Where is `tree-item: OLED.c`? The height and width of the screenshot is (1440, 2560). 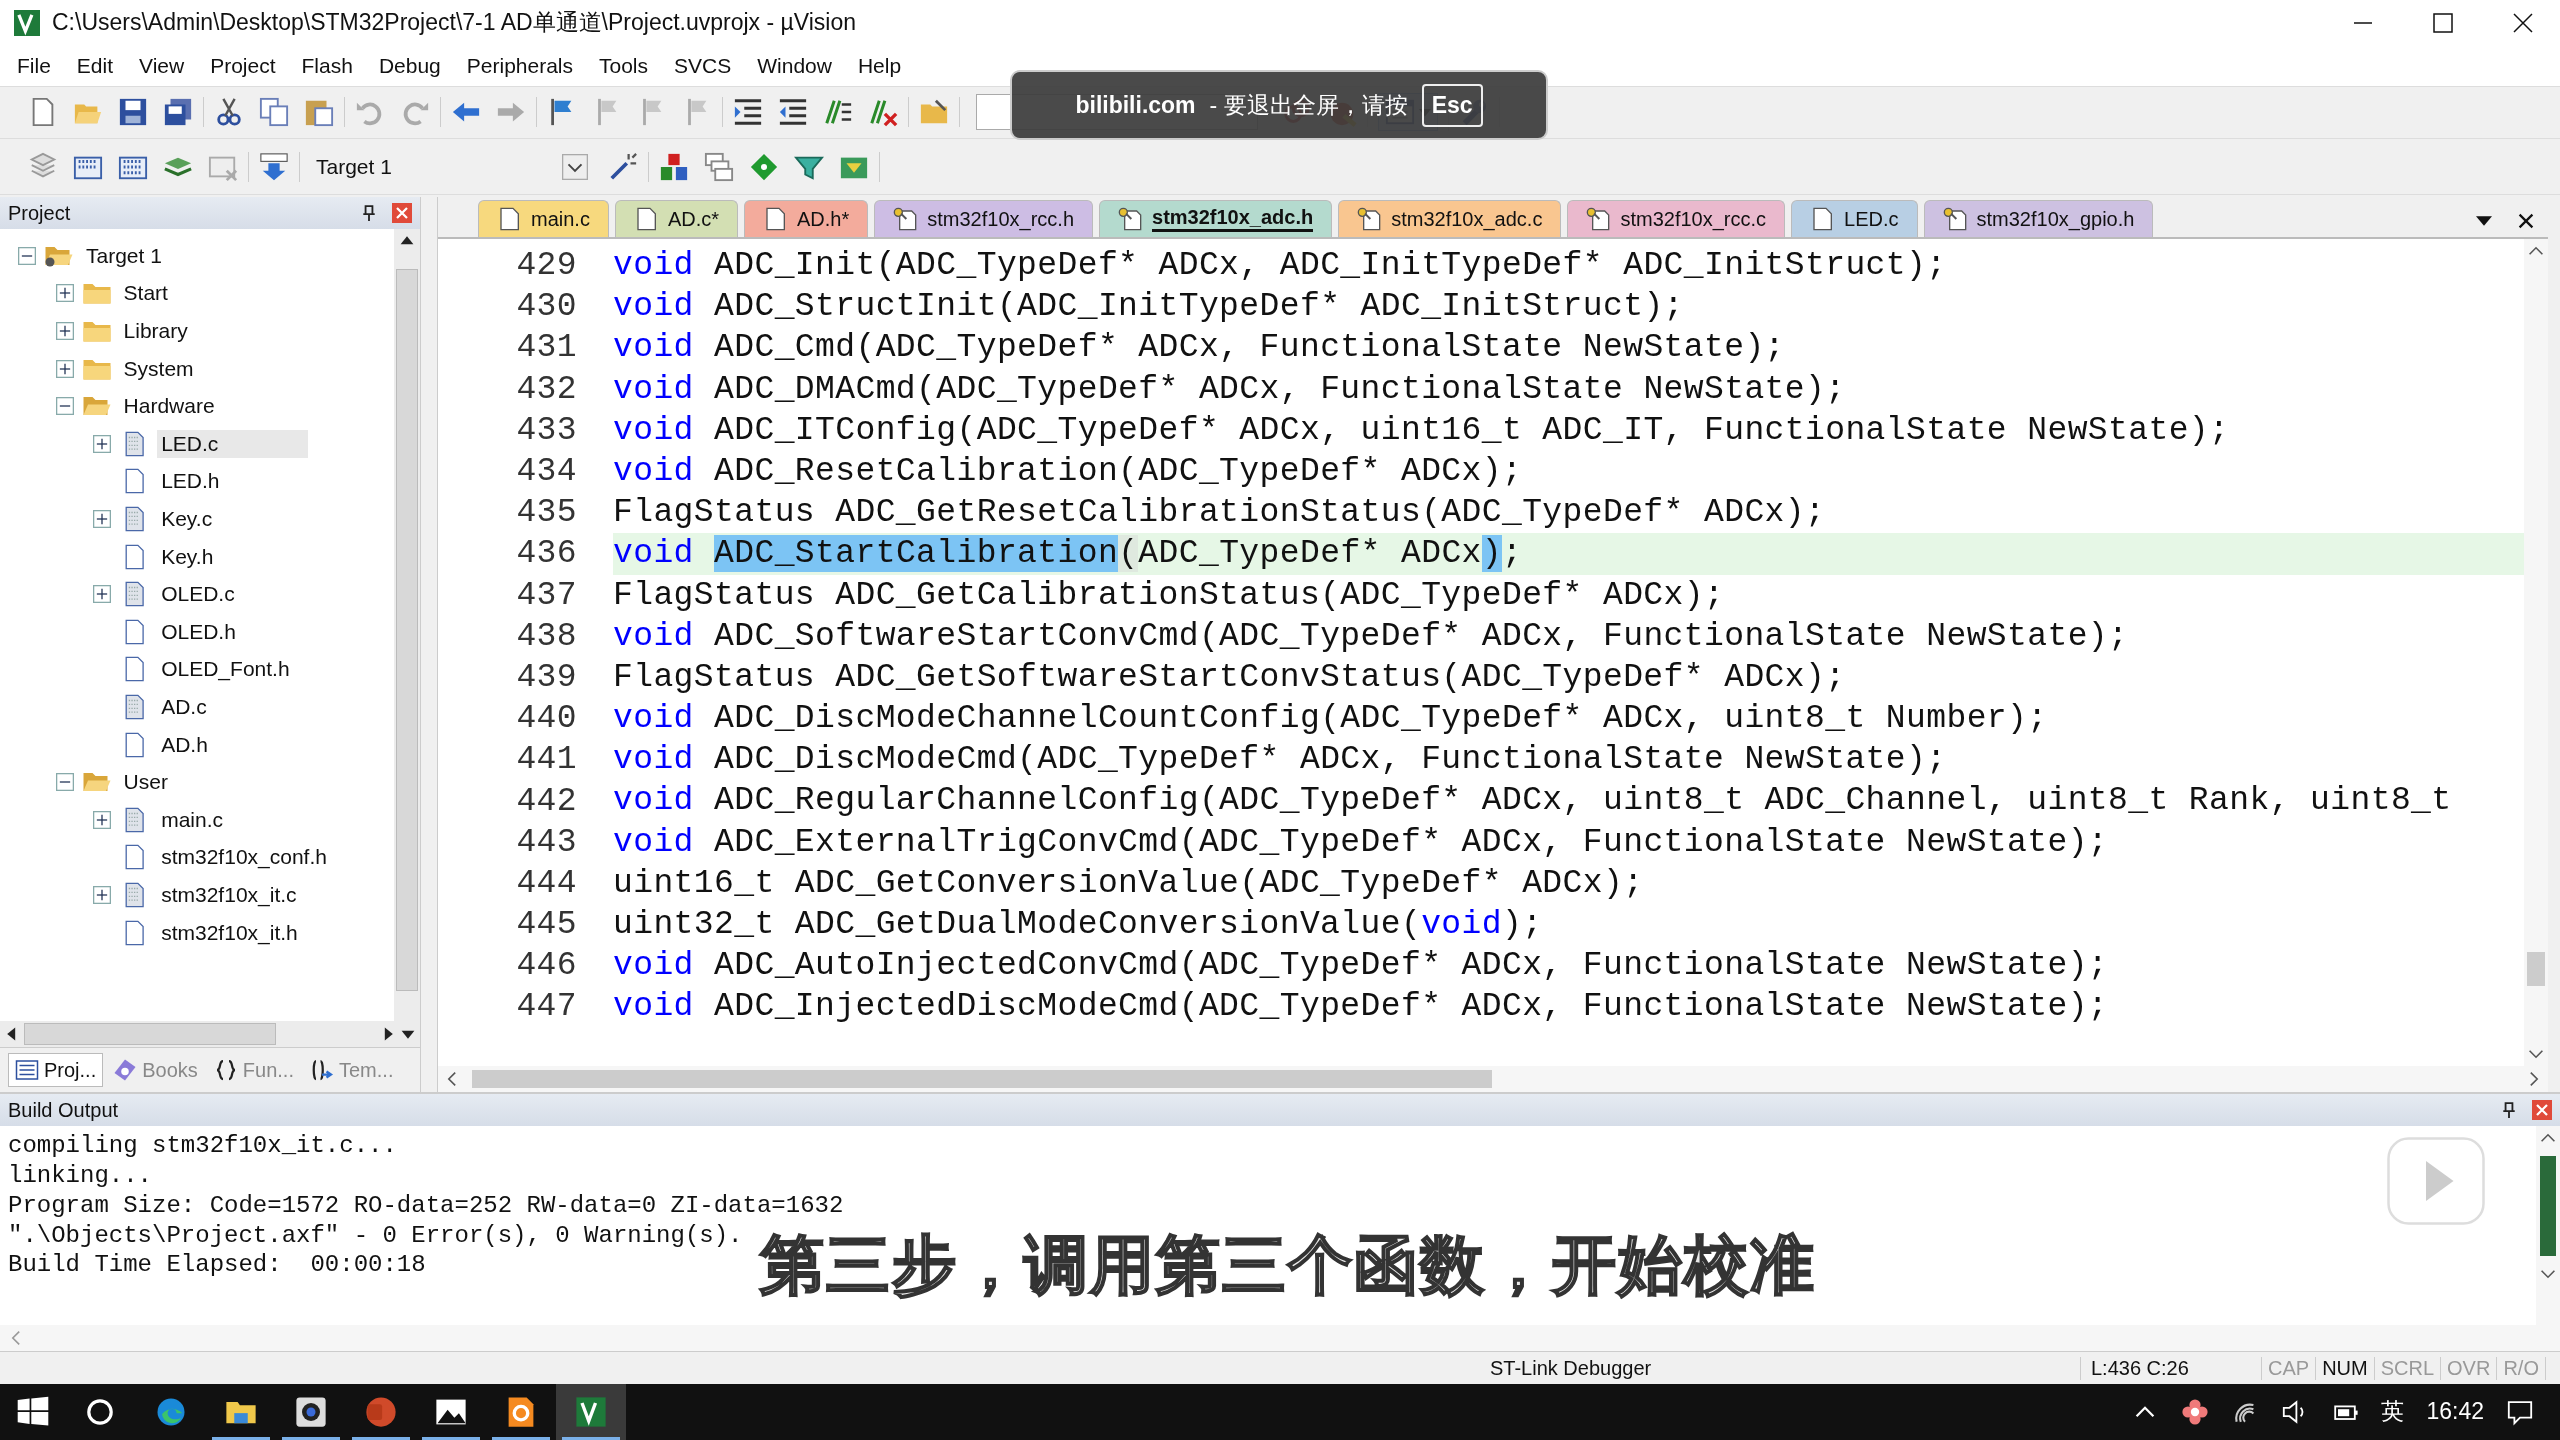 tree-item: OLED.c is located at coordinates (198, 594).